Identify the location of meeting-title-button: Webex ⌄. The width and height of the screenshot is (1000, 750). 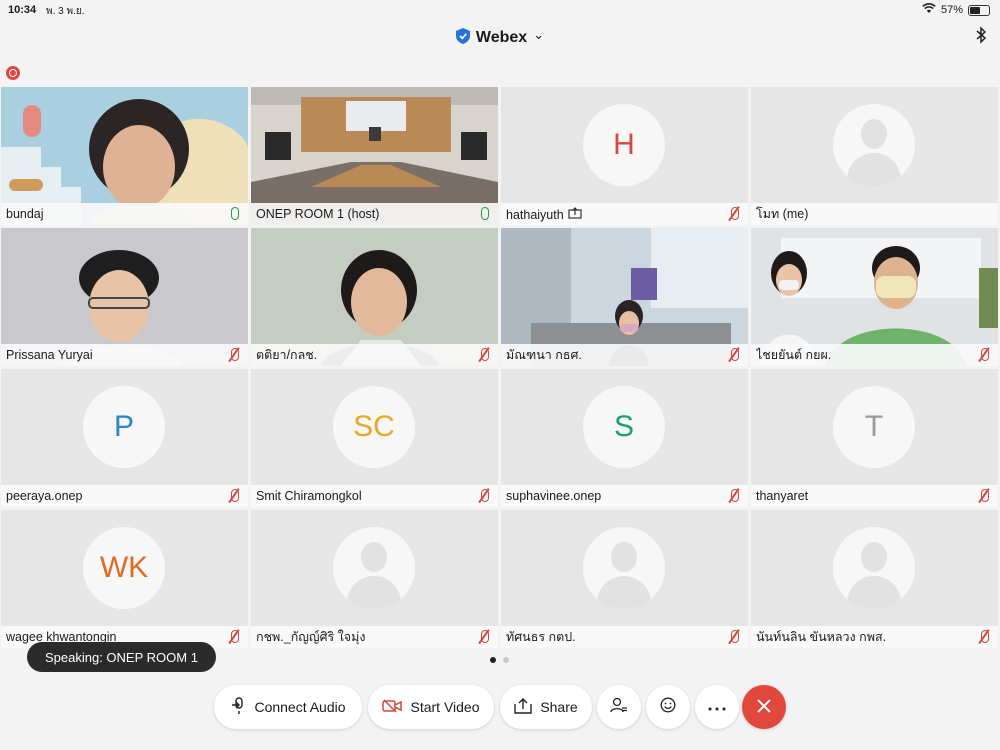
(500, 38).